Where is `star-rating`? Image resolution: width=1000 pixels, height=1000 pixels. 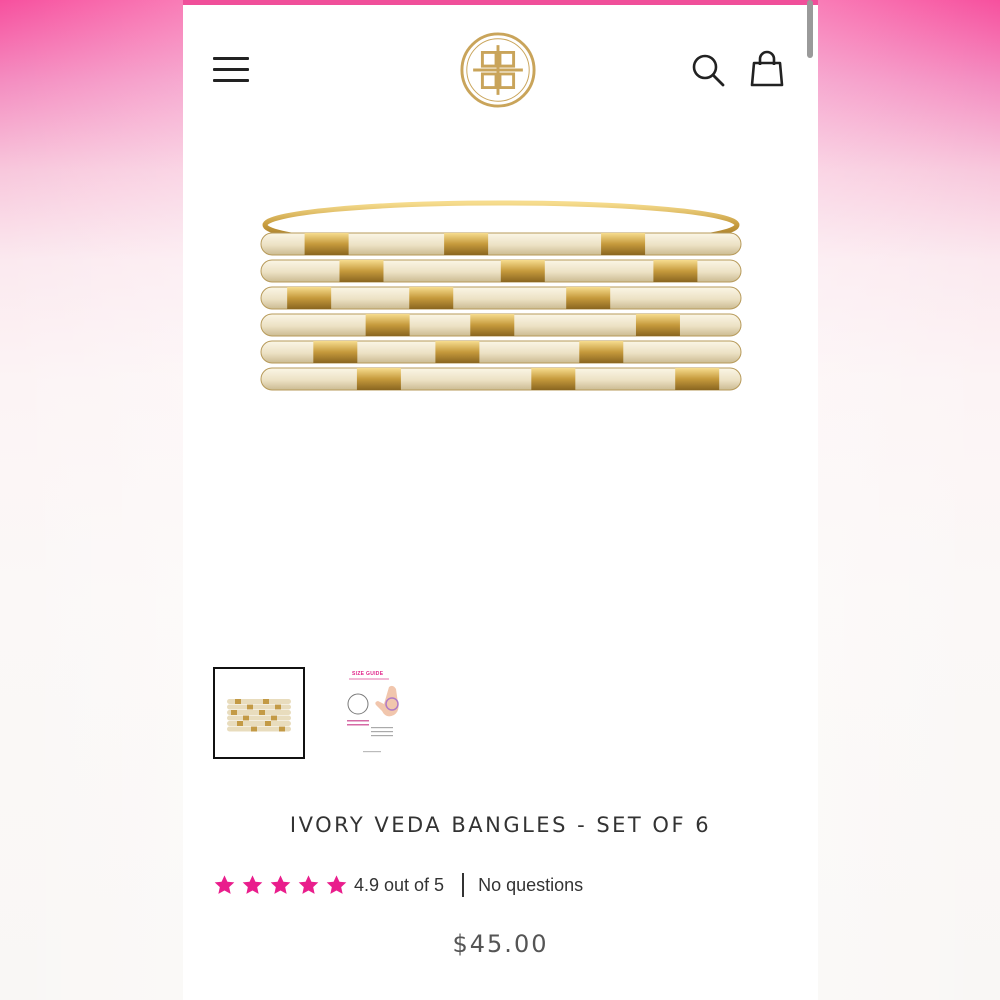
star-rating is located at coordinates (280, 885).